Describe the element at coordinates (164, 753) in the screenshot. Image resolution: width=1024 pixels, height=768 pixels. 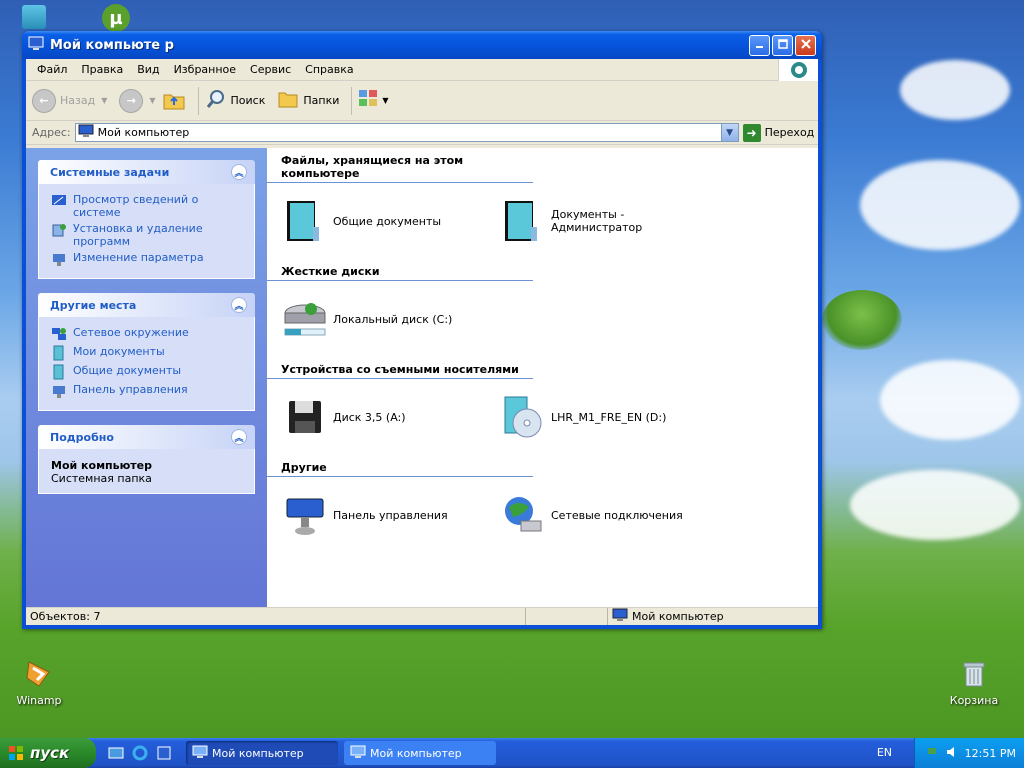
I see `media-player-icon` at that location.